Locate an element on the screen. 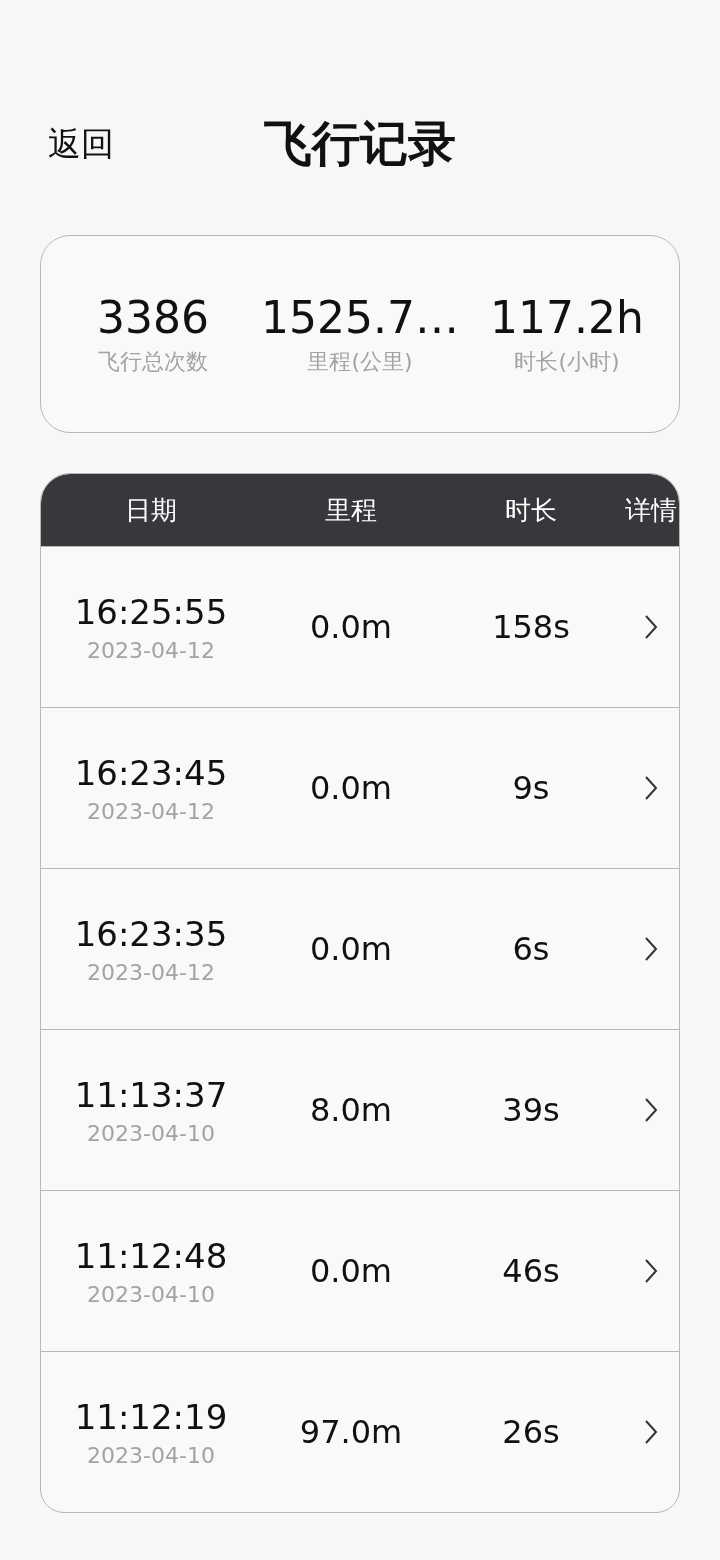 The width and height of the screenshot is (720, 1560). duration-value: 9s is located at coordinates (531, 788).